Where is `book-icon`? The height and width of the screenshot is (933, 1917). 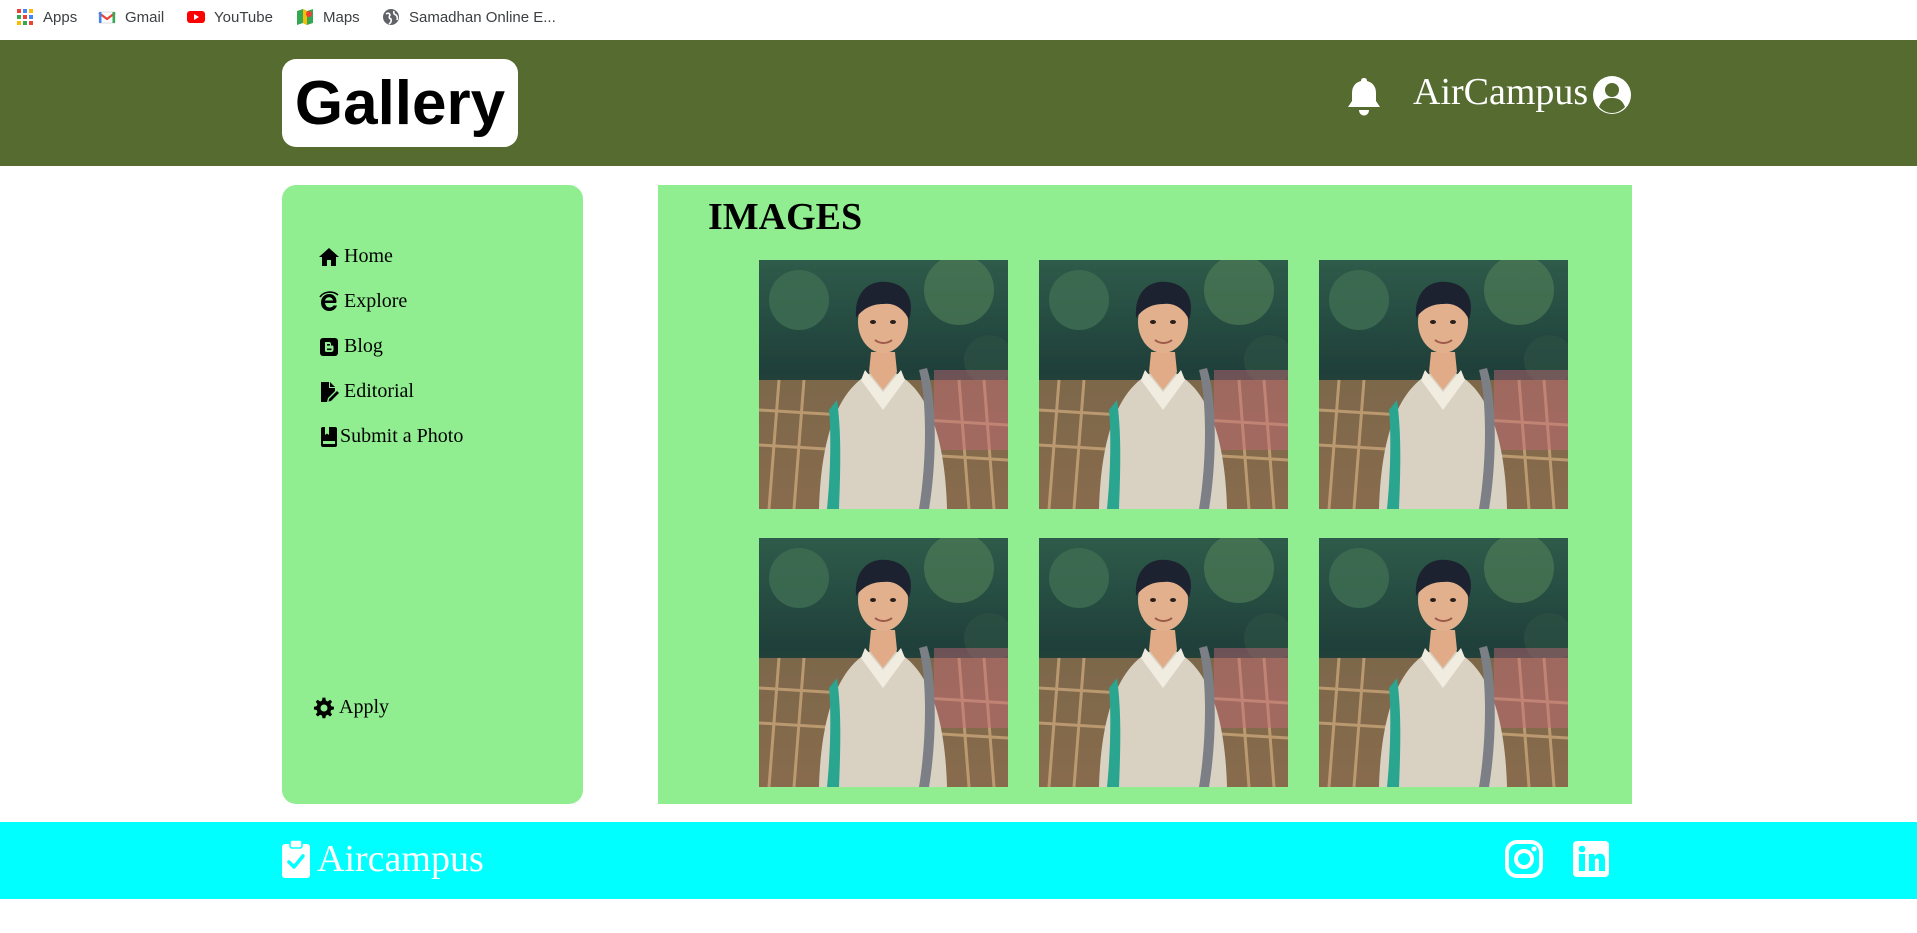 book-icon is located at coordinates (329, 436).